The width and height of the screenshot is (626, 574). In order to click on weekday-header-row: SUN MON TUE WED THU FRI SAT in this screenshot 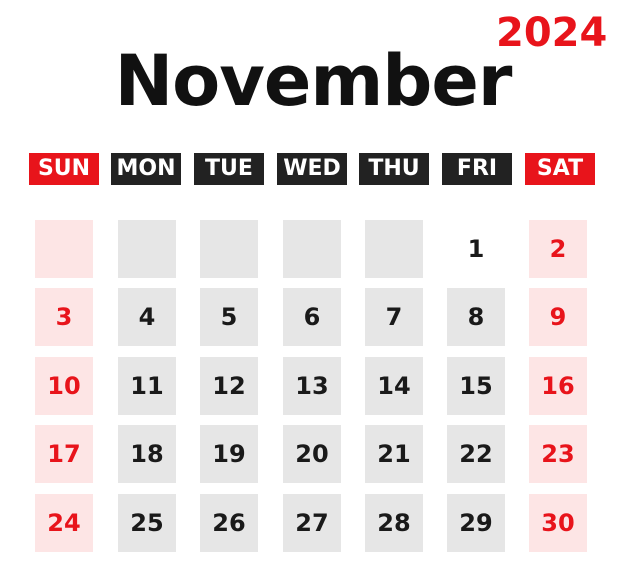, I will do `click(313, 169)`.